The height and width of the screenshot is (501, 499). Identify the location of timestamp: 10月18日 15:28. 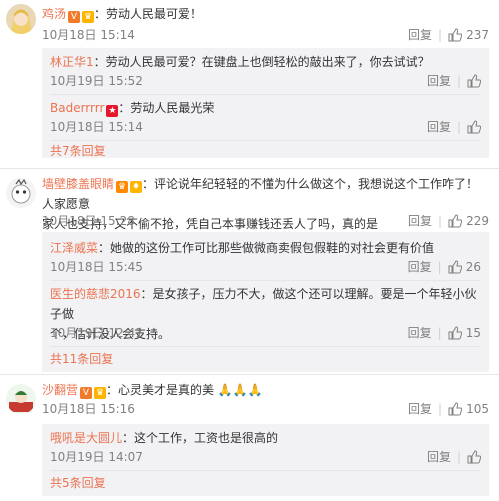
(88, 221).